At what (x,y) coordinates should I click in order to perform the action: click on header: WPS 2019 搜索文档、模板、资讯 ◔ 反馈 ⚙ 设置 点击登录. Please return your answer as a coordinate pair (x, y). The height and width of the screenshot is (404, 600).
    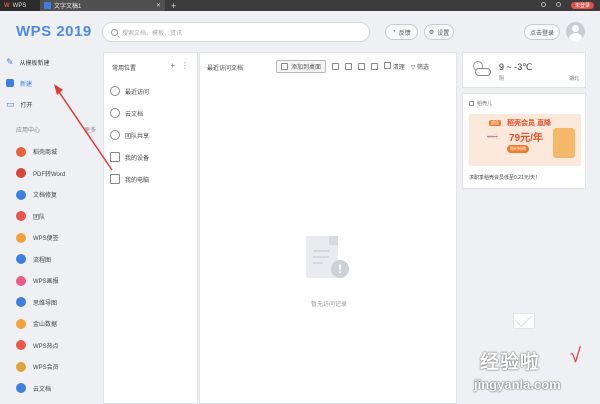
    Looking at the image, I should click on (300, 29).